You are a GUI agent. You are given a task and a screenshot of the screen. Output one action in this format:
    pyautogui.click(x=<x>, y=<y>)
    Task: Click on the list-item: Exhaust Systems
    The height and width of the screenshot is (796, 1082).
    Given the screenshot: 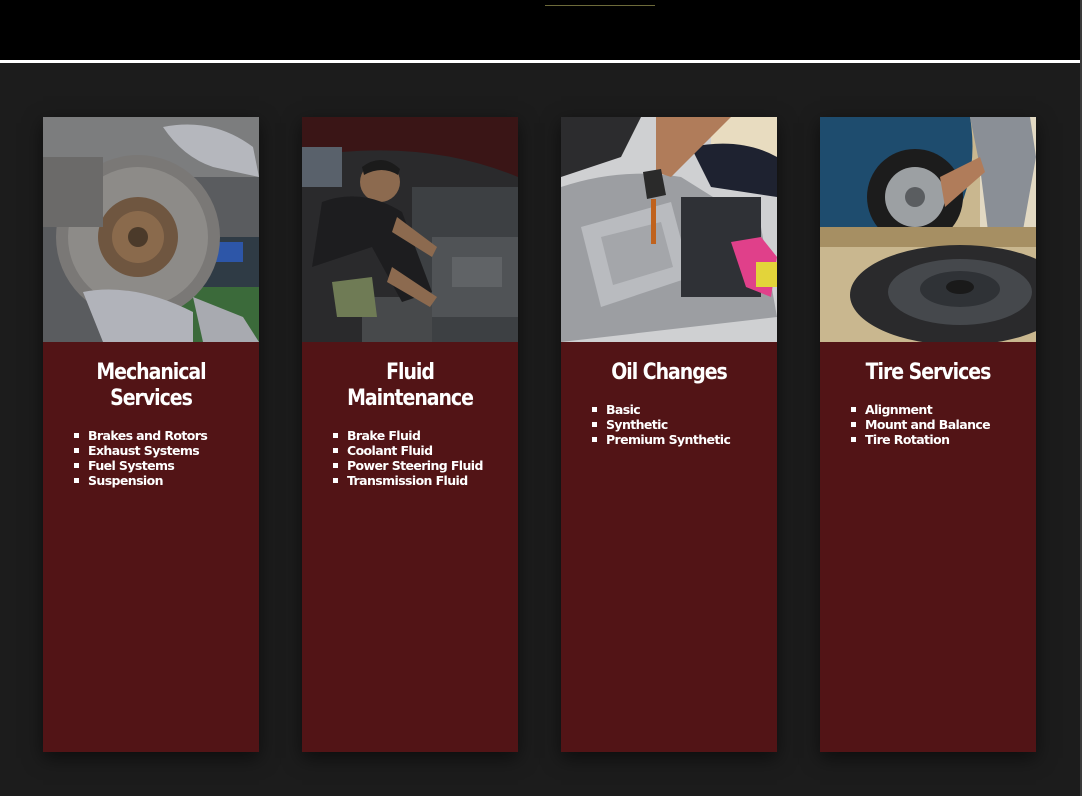 What is the action you would take?
    pyautogui.click(x=166, y=450)
    